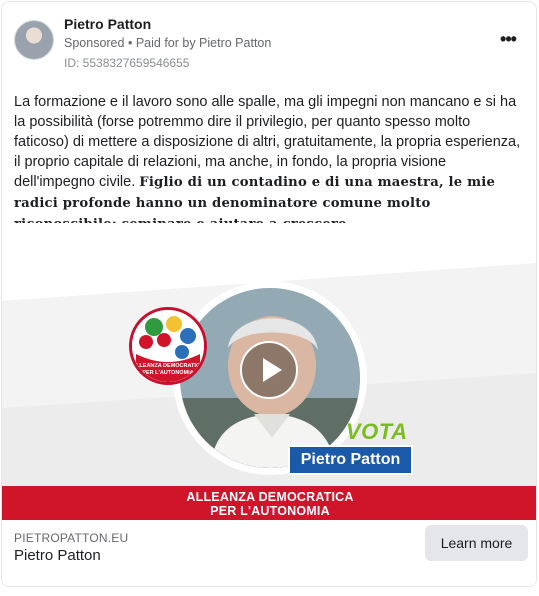  Describe the element at coordinates (34, 40) in the screenshot. I see `author-avatar` at that location.